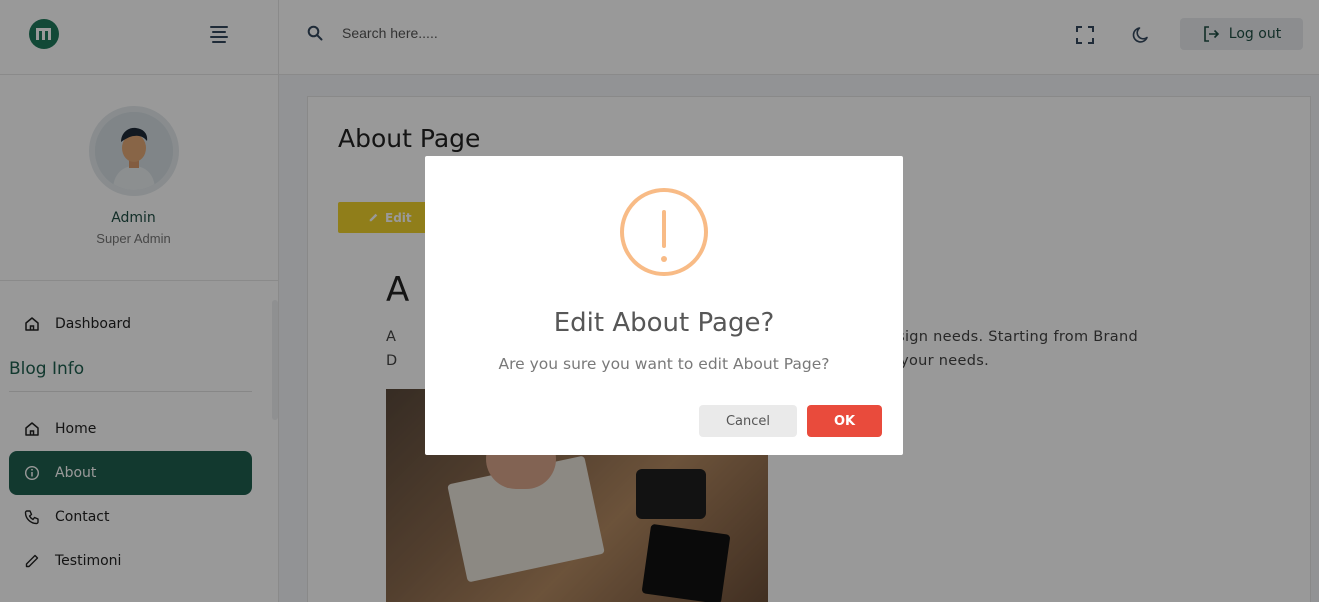  What do you see at coordinates (844, 421) in the screenshot?
I see `ok-button: OK` at bounding box center [844, 421].